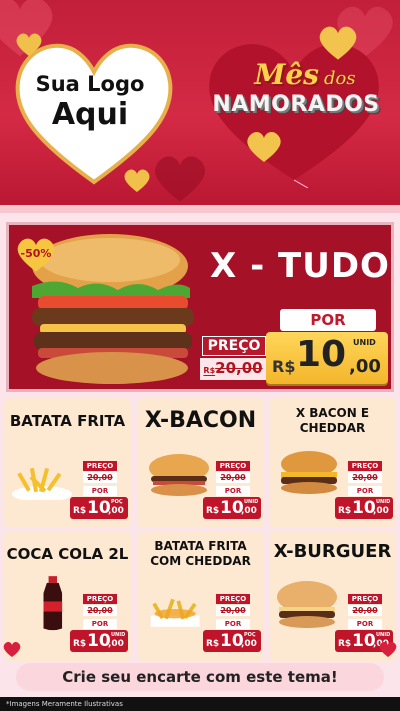 This screenshot has width=400, height=711. I want to click on logo-placeholder: Sua Logo Aqui, so click(90, 103).